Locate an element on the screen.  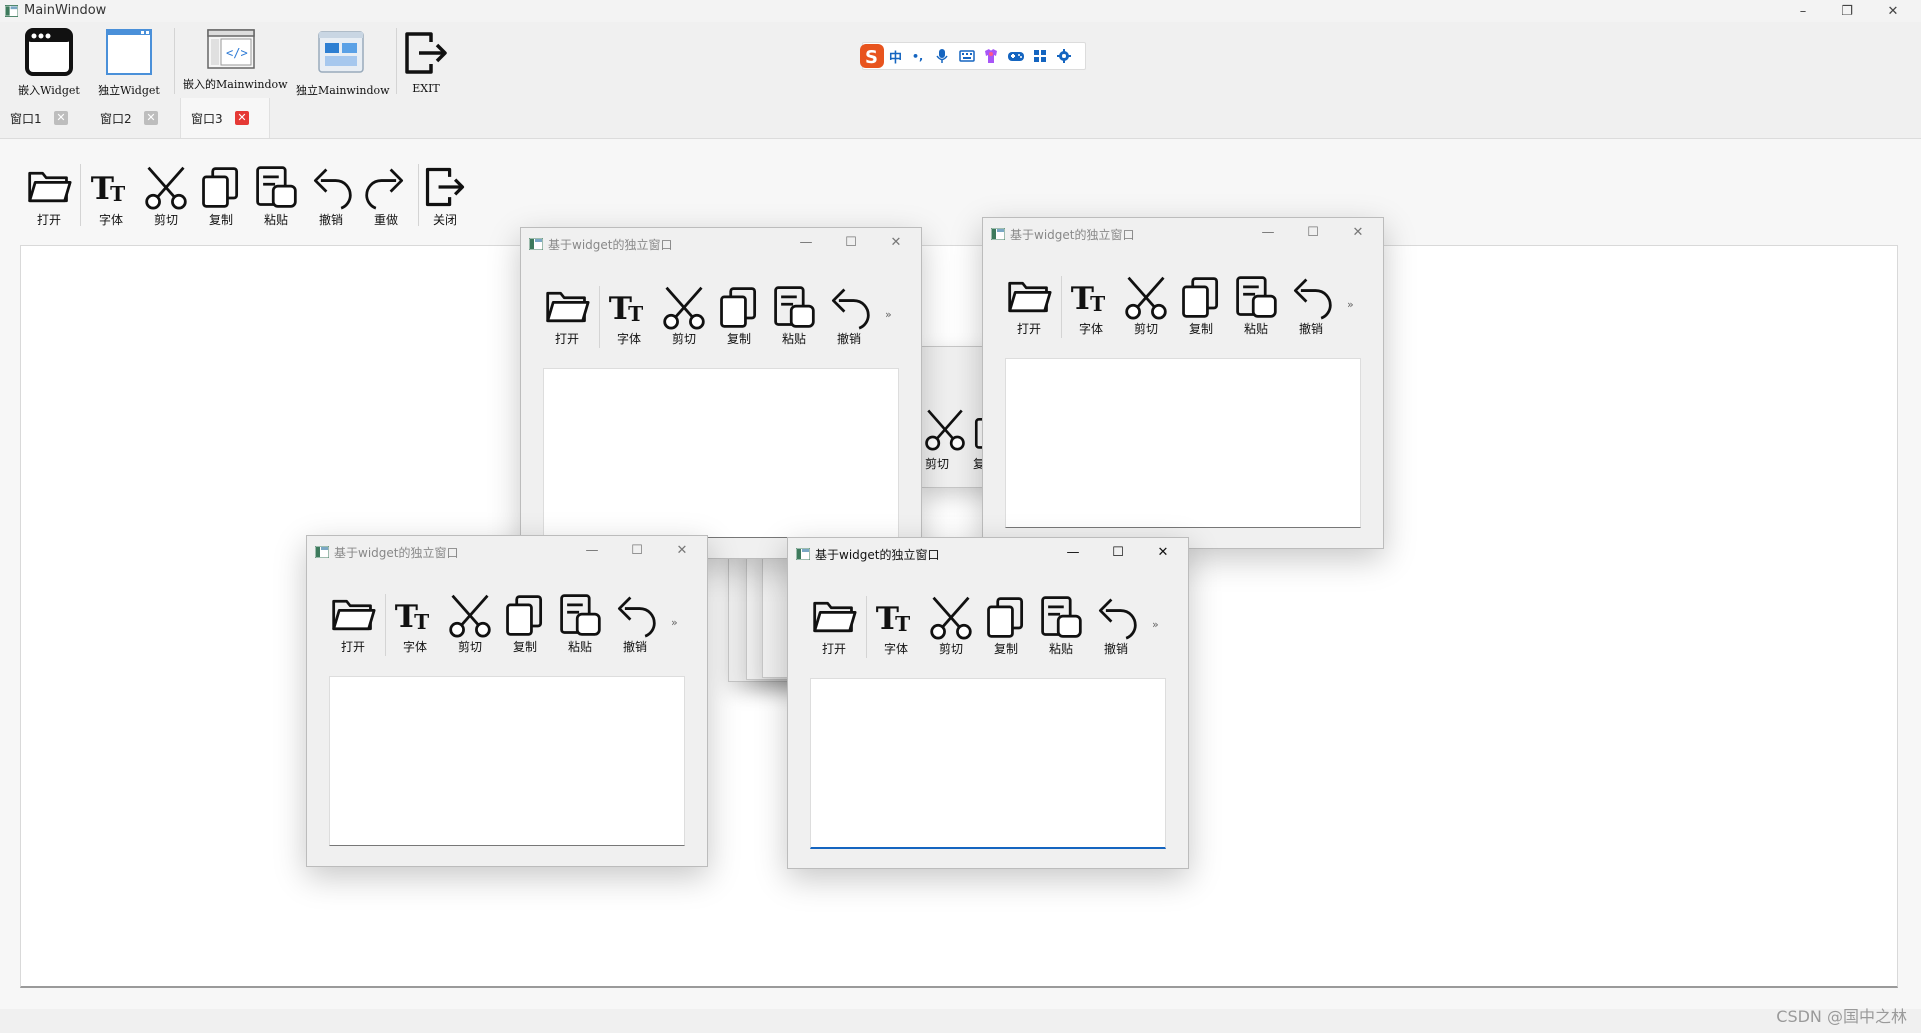
title-bar: MainWindow – ❐ ✕ is located at coordinates (960, 11).